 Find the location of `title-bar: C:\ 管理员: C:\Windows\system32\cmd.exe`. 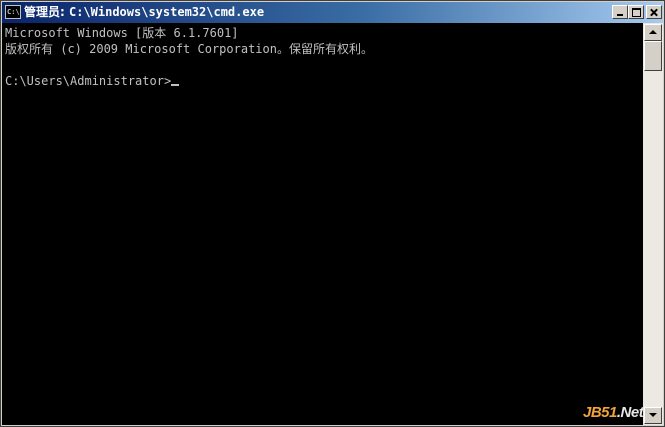

title-bar: C:\ 管理员: C:\Windows\system32\cmd.exe is located at coordinates (332, 12).